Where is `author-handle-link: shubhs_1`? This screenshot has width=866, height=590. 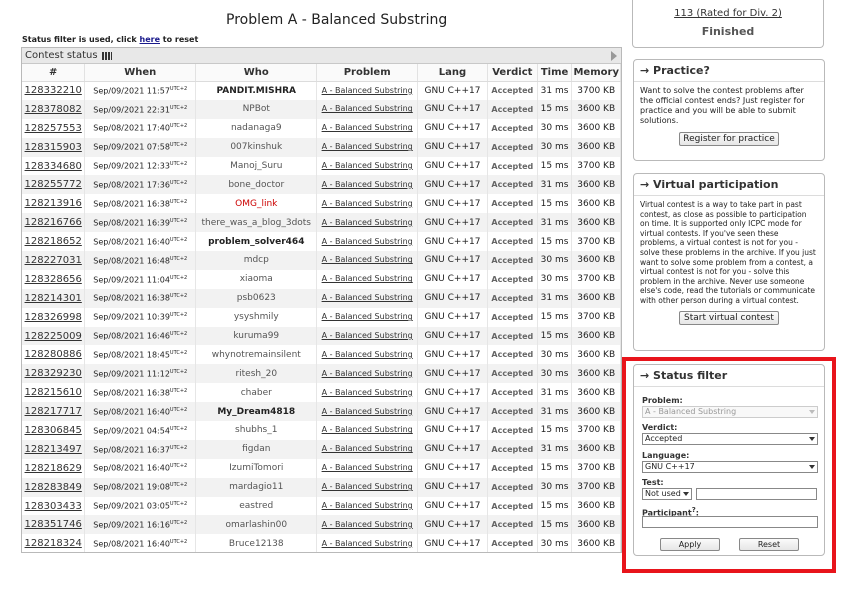 author-handle-link: shubhs_1 is located at coordinates (256, 430).